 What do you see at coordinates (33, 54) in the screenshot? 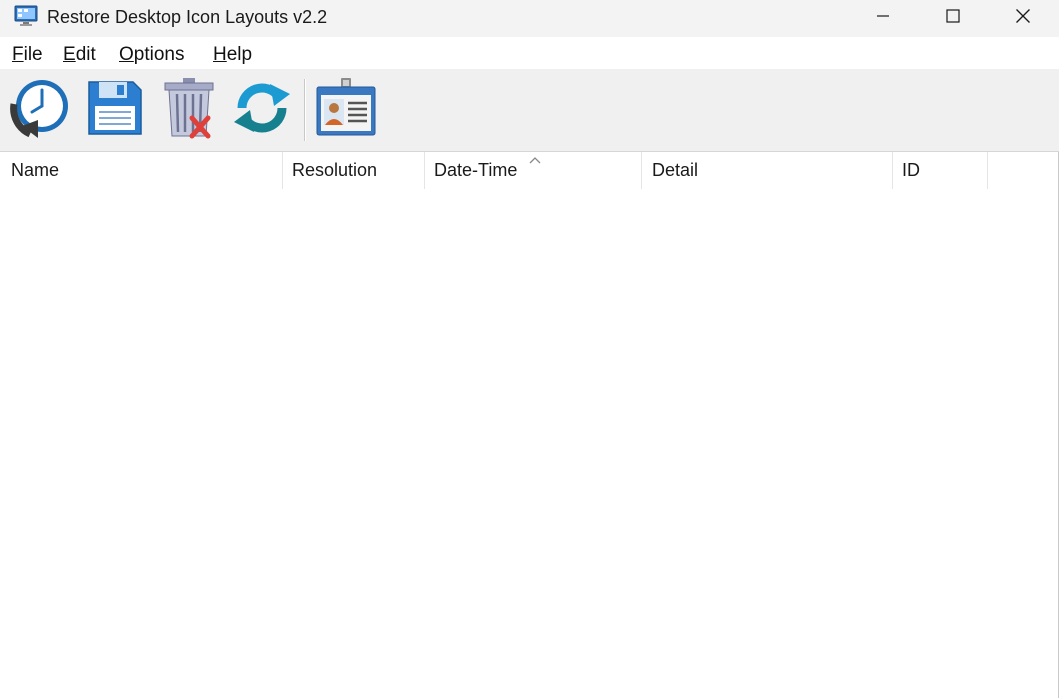
I see `menu-file-label: ile` at bounding box center [33, 54].